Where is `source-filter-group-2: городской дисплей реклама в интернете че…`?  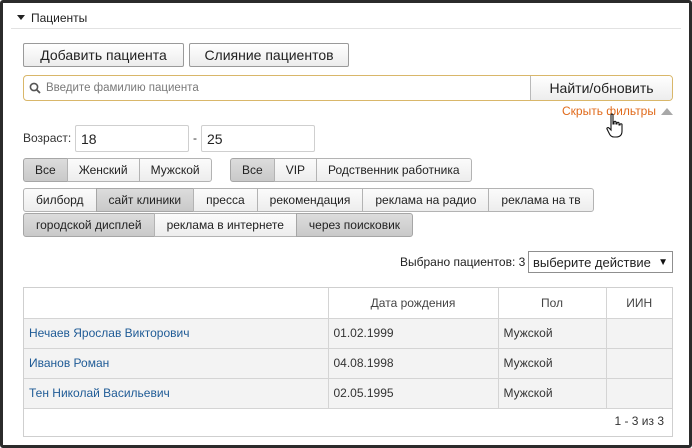 source-filter-group-2: городской дисплей реклама в интернете че… is located at coordinates (218, 225).